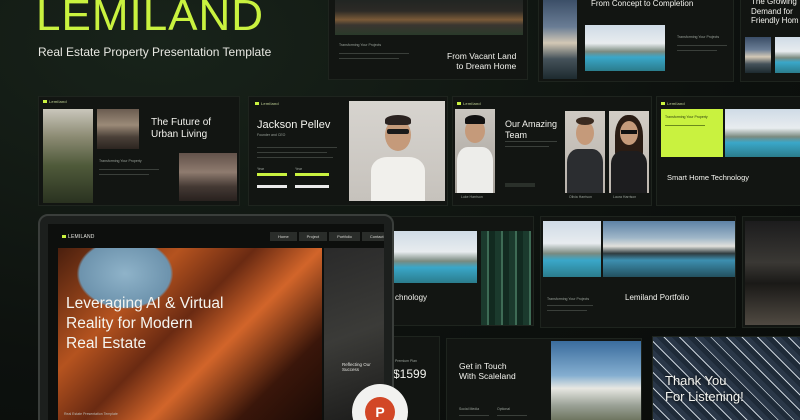 The height and width of the screenshot is (420, 800). Describe the element at coordinates (313, 236) in the screenshot. I see `nav-project: Project` at that location.